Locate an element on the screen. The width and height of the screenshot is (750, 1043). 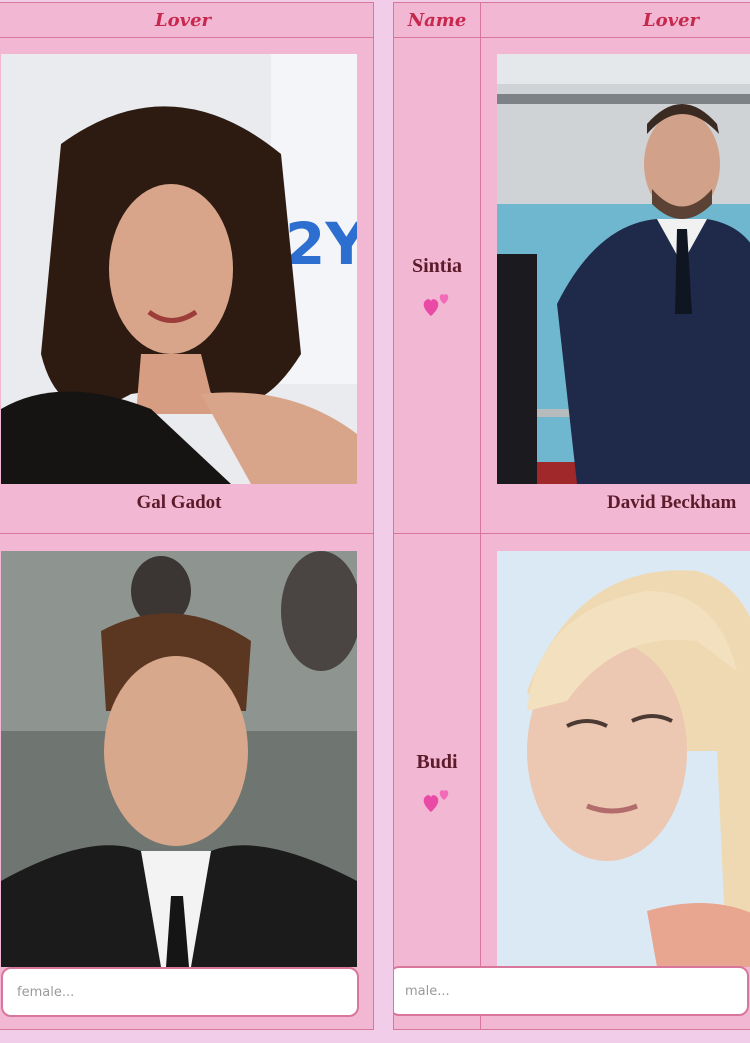
female-search-input is located at coordinates (180, 992).